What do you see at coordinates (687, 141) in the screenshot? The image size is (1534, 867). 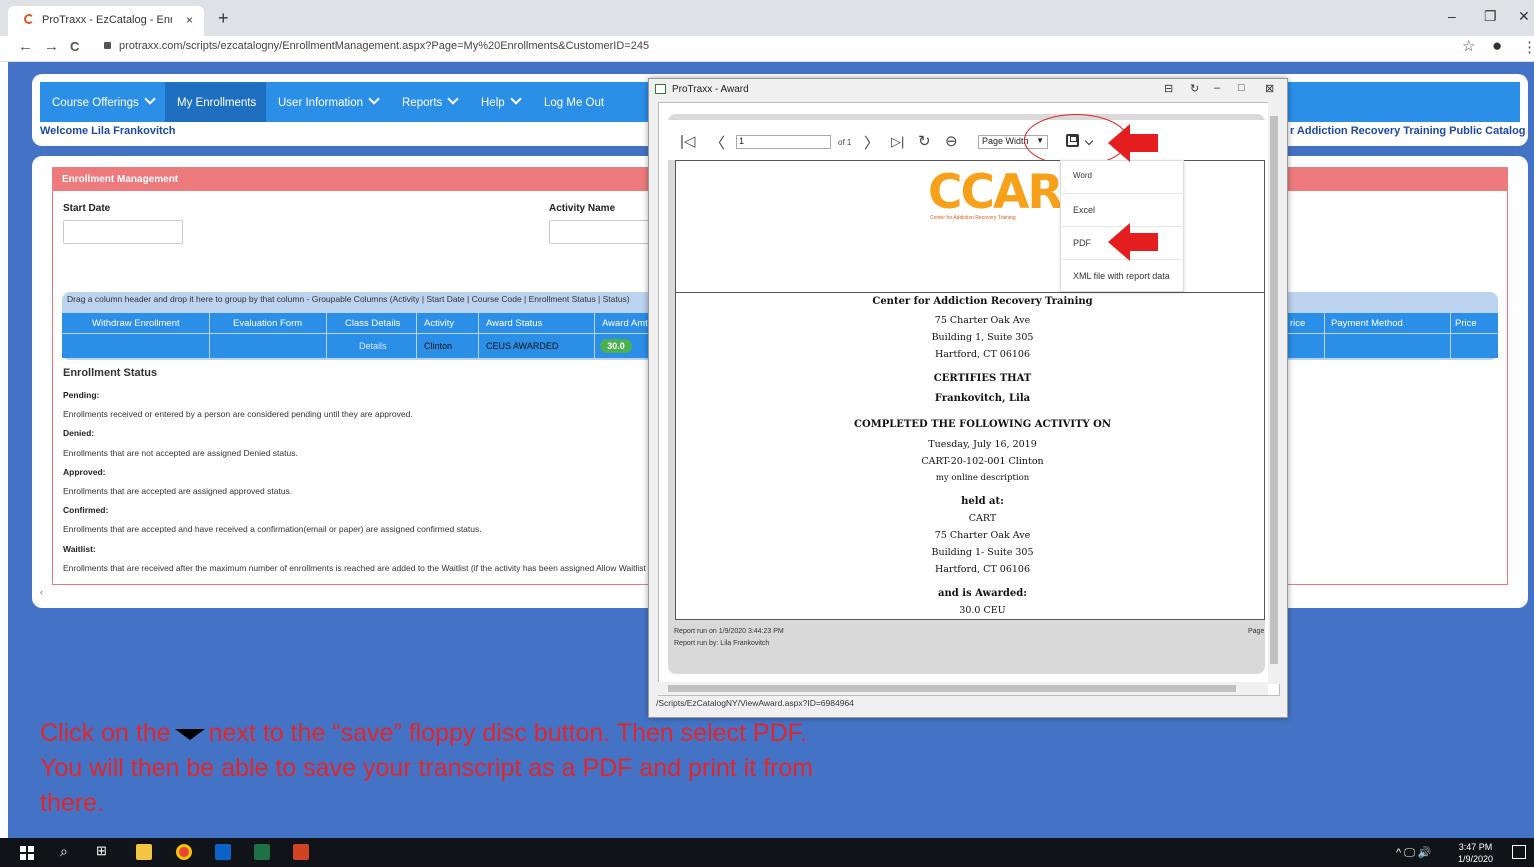 I see `first-page-icon: |◁` at bounding box center [687, 141].